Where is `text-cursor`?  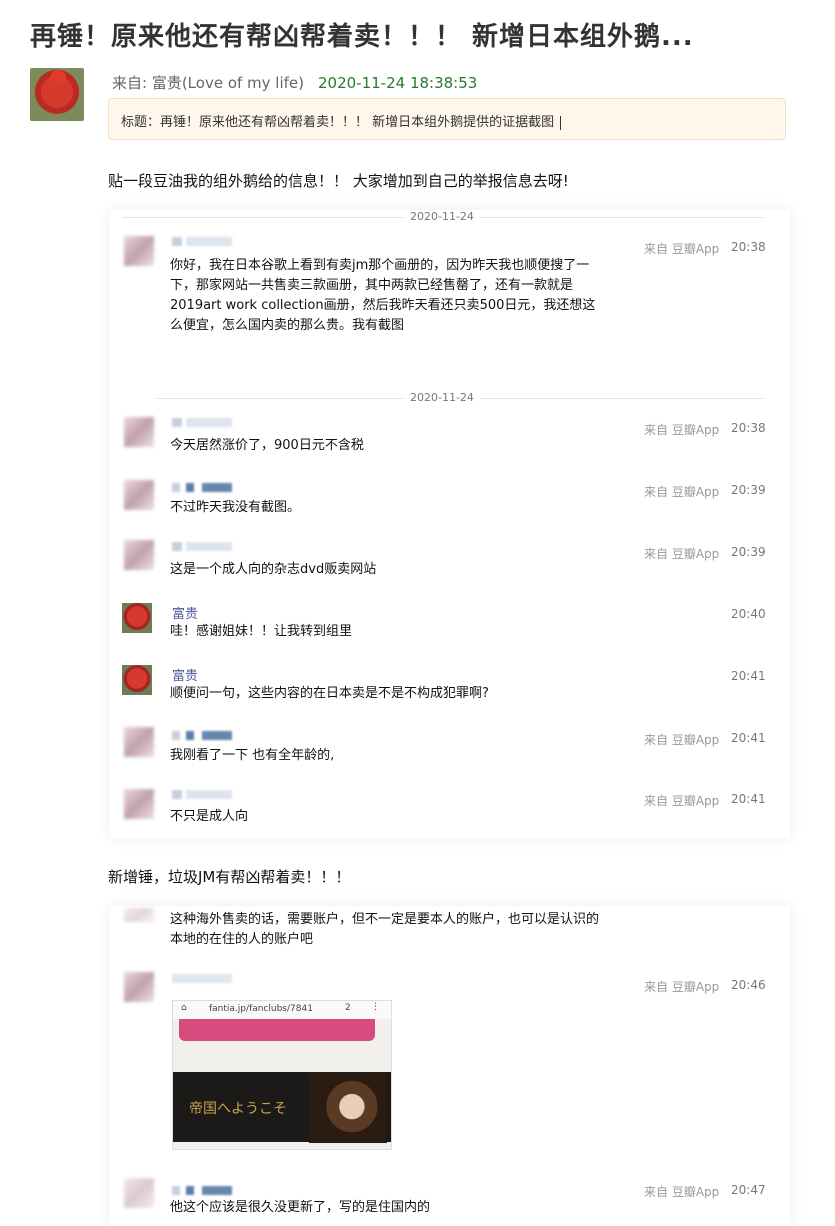
text-cursor is located at coordinates (561, 122).